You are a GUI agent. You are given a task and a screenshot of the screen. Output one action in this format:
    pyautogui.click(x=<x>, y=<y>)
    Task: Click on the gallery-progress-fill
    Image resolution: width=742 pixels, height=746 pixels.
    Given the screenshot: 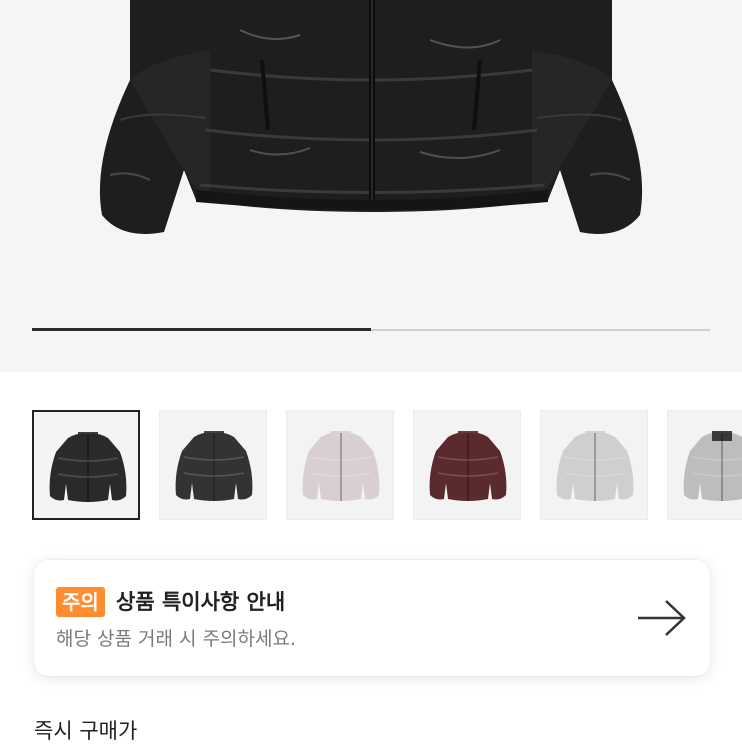 What is the action you would take?
    pyautogui.click(x=201, y=329)
    